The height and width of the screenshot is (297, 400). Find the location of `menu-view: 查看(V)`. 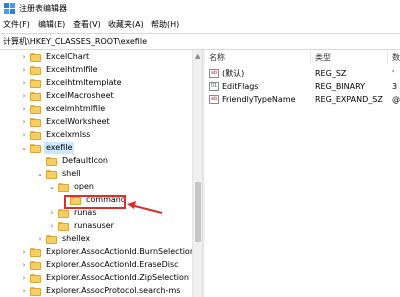

menu-view: 查看(V) is located at coordinates (87, 24).